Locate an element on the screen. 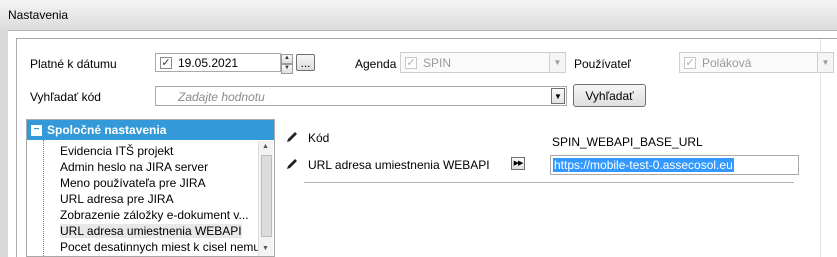 The height and width of the screenshot is (257, 837). scroll-down-icon: ▼ is located at coordinates (265, 248).